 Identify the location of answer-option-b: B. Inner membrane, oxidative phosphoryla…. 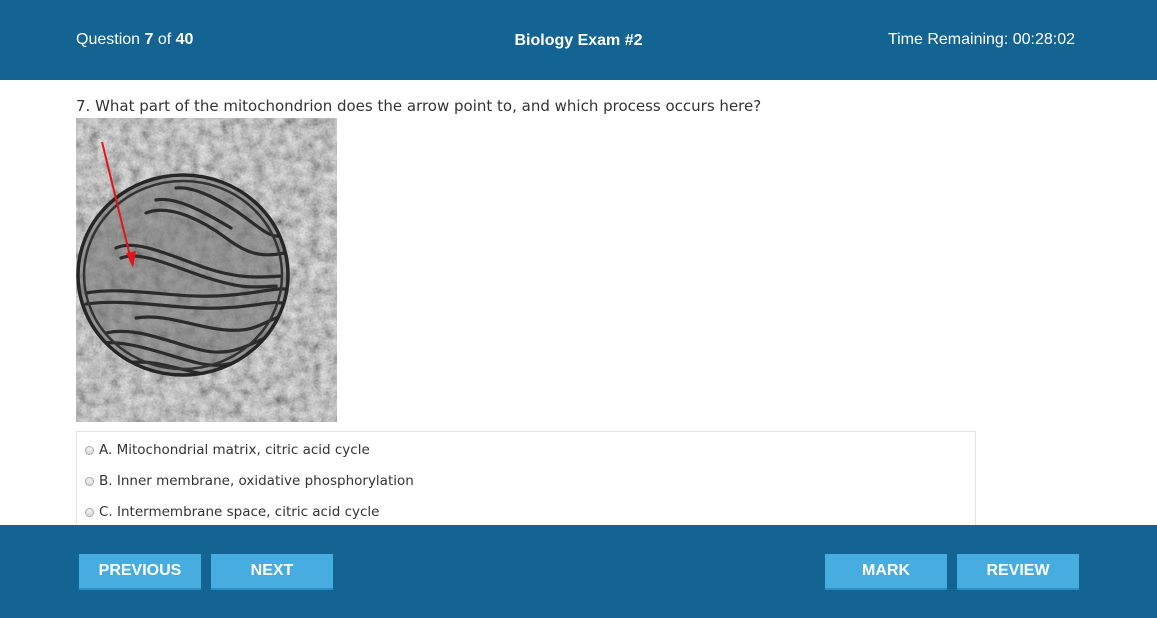
(249, 481).